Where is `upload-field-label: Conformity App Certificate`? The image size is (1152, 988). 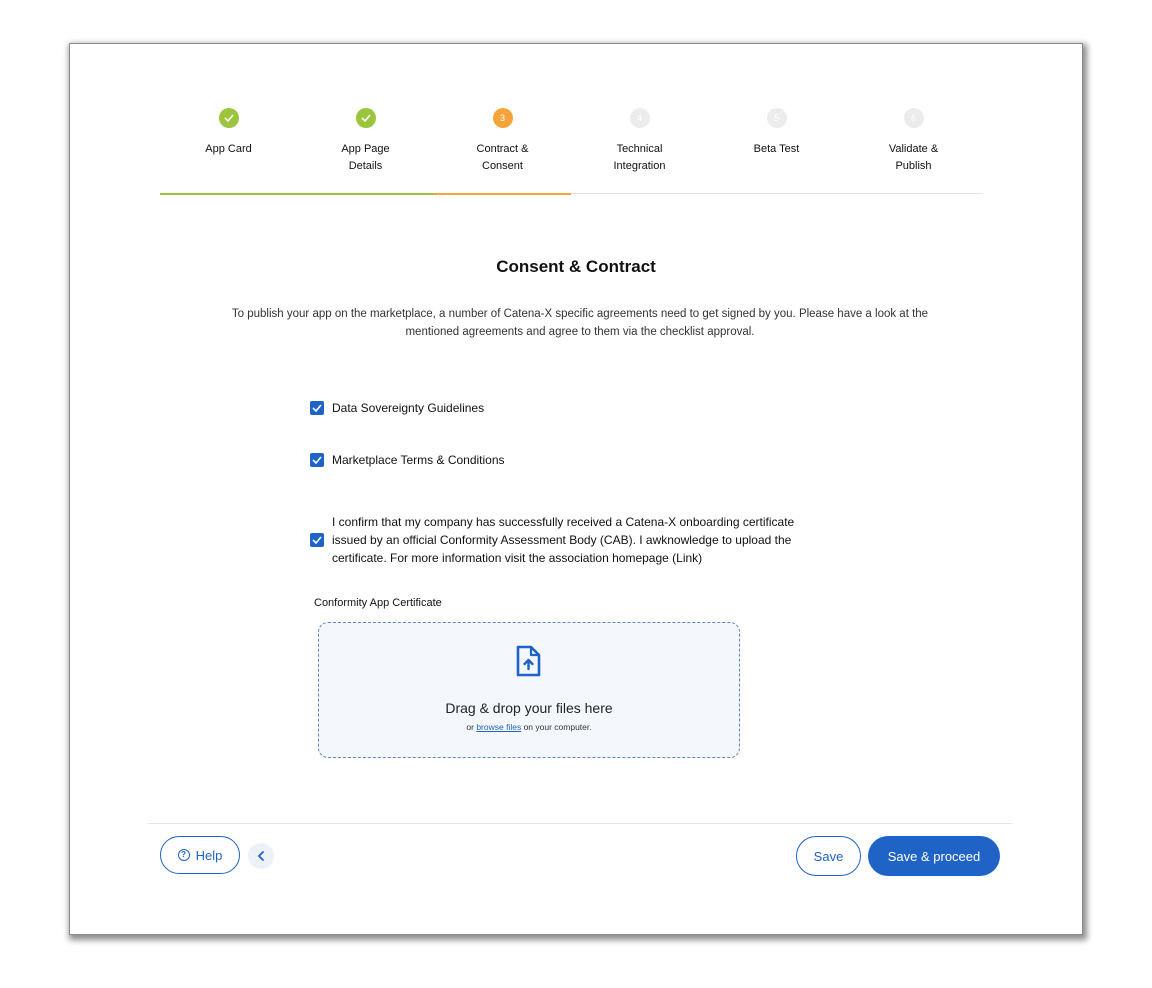
upload-field-label: Conformity App Certificate is located at coordinates (378, 603).